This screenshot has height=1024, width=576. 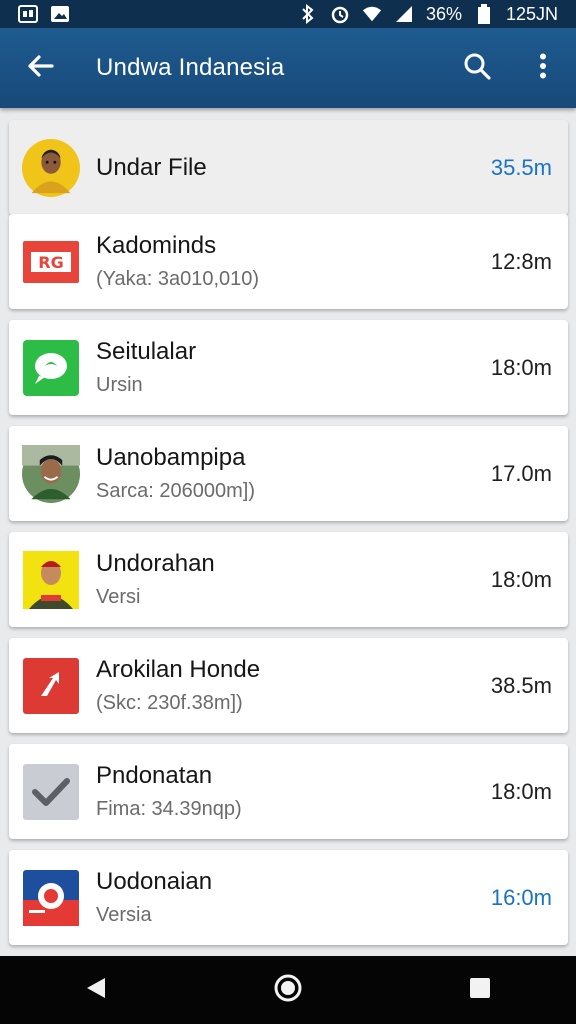 What do you see at coordinates (521, 897) in the screenshot?
I see `item-size: 16:0m` at bounding box center [521, 897].